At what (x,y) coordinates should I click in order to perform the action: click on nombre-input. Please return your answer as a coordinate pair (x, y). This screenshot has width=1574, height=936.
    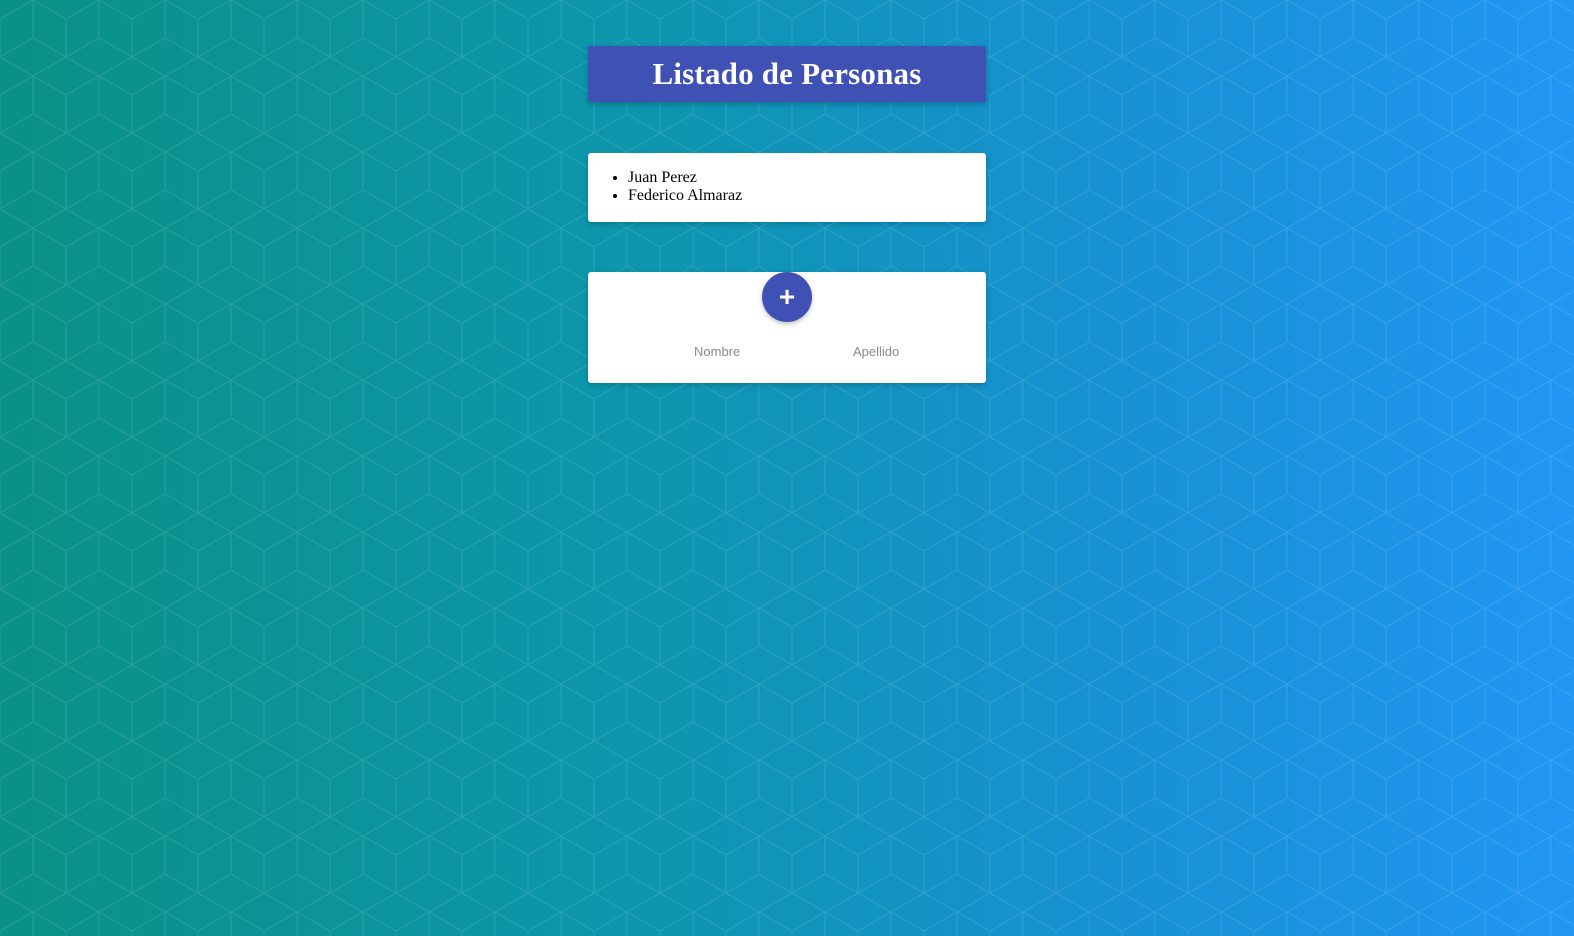
    Looking at the image, I should click on (756, 351).